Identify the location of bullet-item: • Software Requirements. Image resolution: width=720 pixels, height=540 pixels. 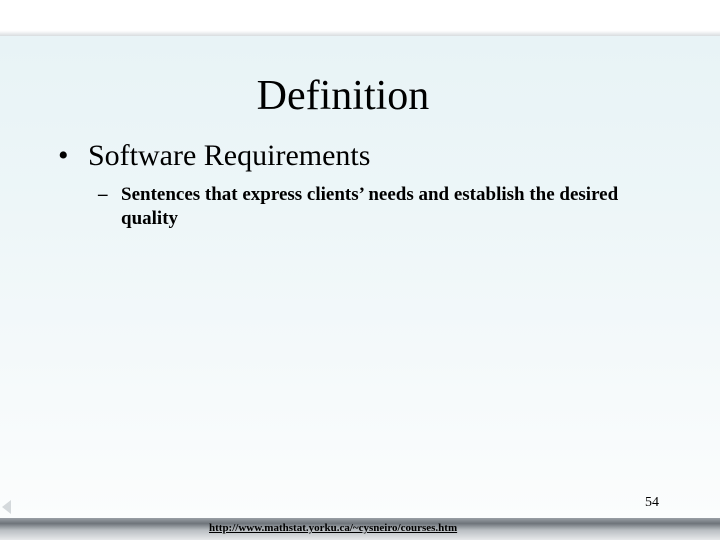
(214, 156).